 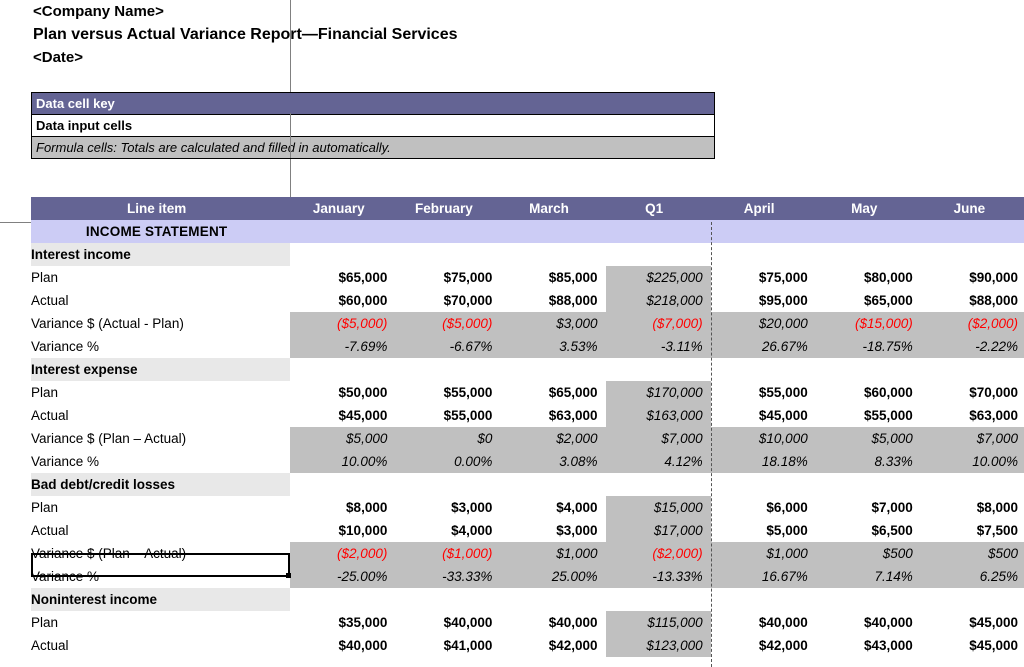 I want to click on column-header-january: January, so click(x=343, y=208).